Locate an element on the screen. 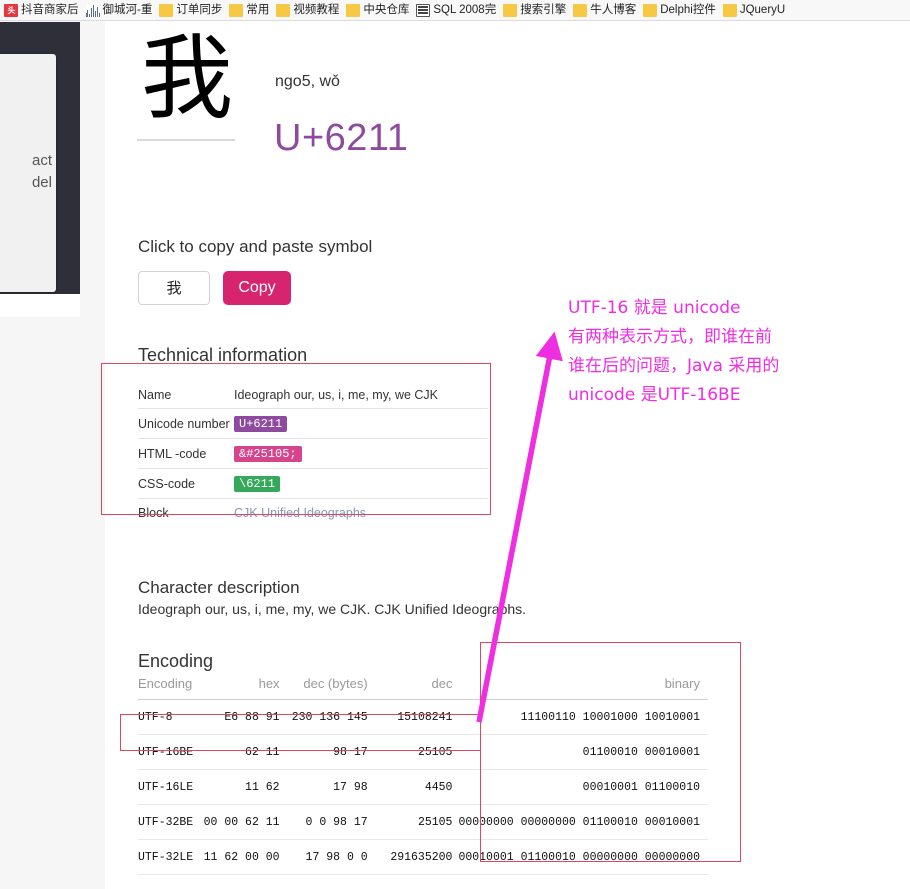 The width and height of the screenshot is (910, 889). technical-table-row: Block CJK Unified Ideographs is located at coordinates (313, 513).